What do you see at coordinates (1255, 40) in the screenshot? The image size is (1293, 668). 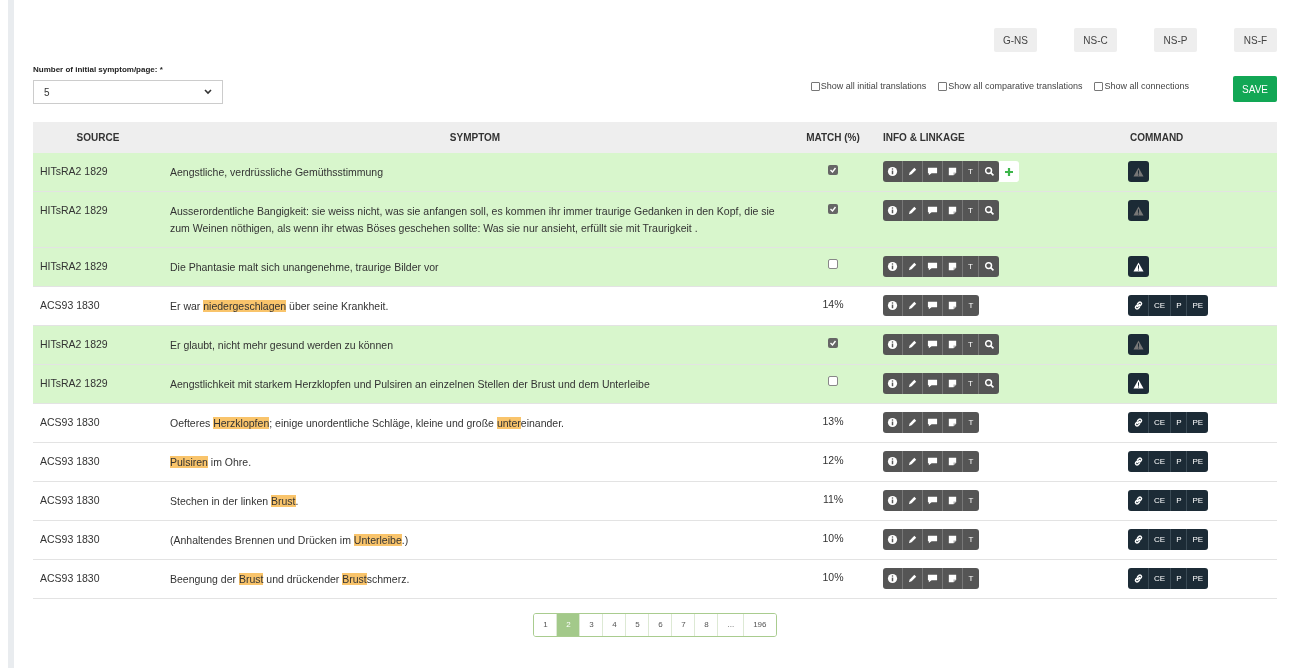 I see `mode-button: NS-F` at bounding box center [1255, 40].